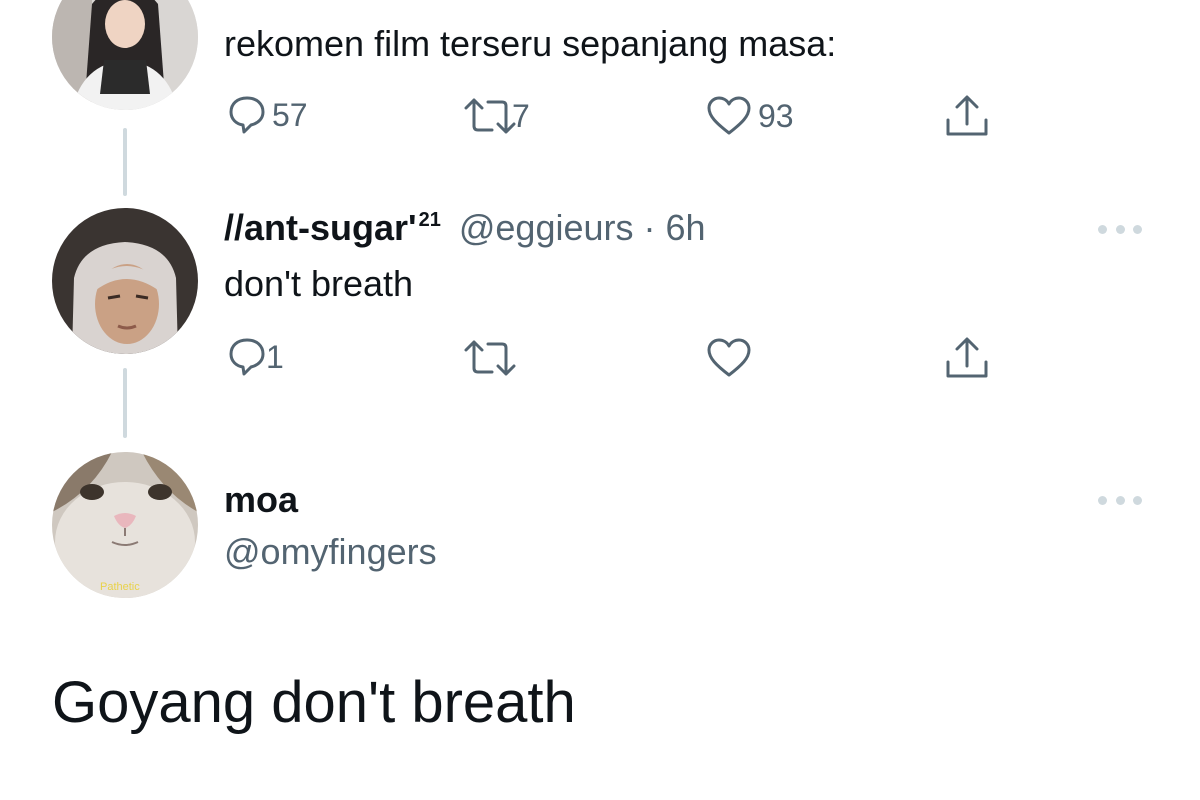 The height and width of the screenshot is (800, 1200). I want to click on like-button: 93, so click(750, 116).